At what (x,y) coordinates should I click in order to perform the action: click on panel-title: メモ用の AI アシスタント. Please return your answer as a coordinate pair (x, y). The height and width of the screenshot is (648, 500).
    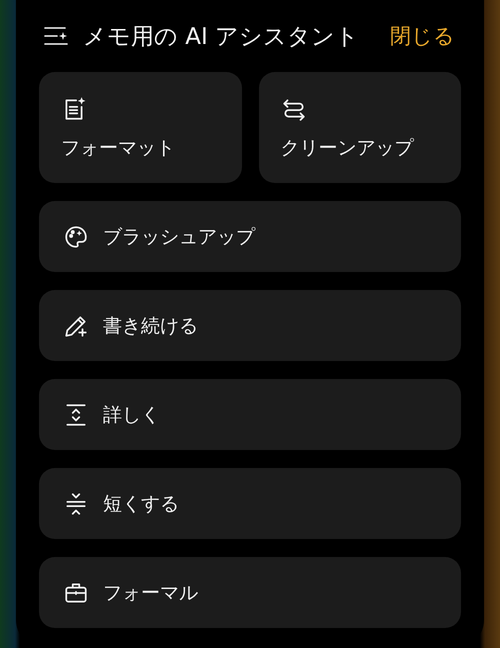
    Looking at the image, I should click on (221, 37).